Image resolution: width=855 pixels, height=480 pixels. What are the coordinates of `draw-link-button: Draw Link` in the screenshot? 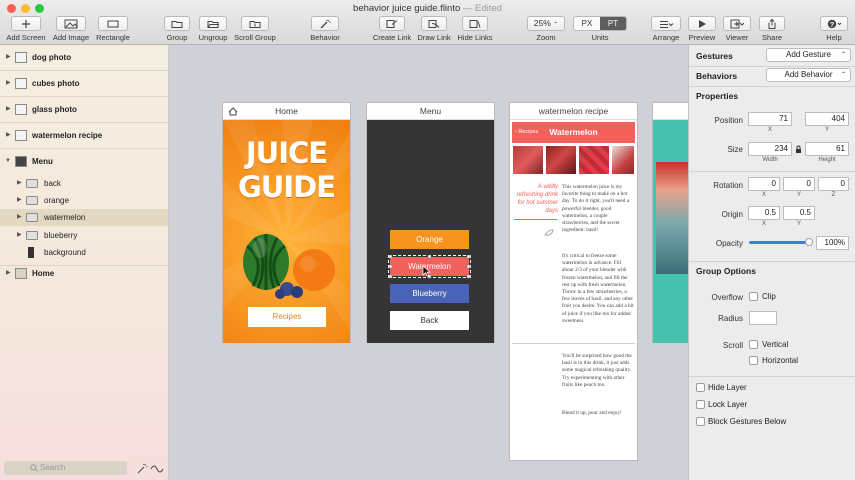 It's located at (434, 29).